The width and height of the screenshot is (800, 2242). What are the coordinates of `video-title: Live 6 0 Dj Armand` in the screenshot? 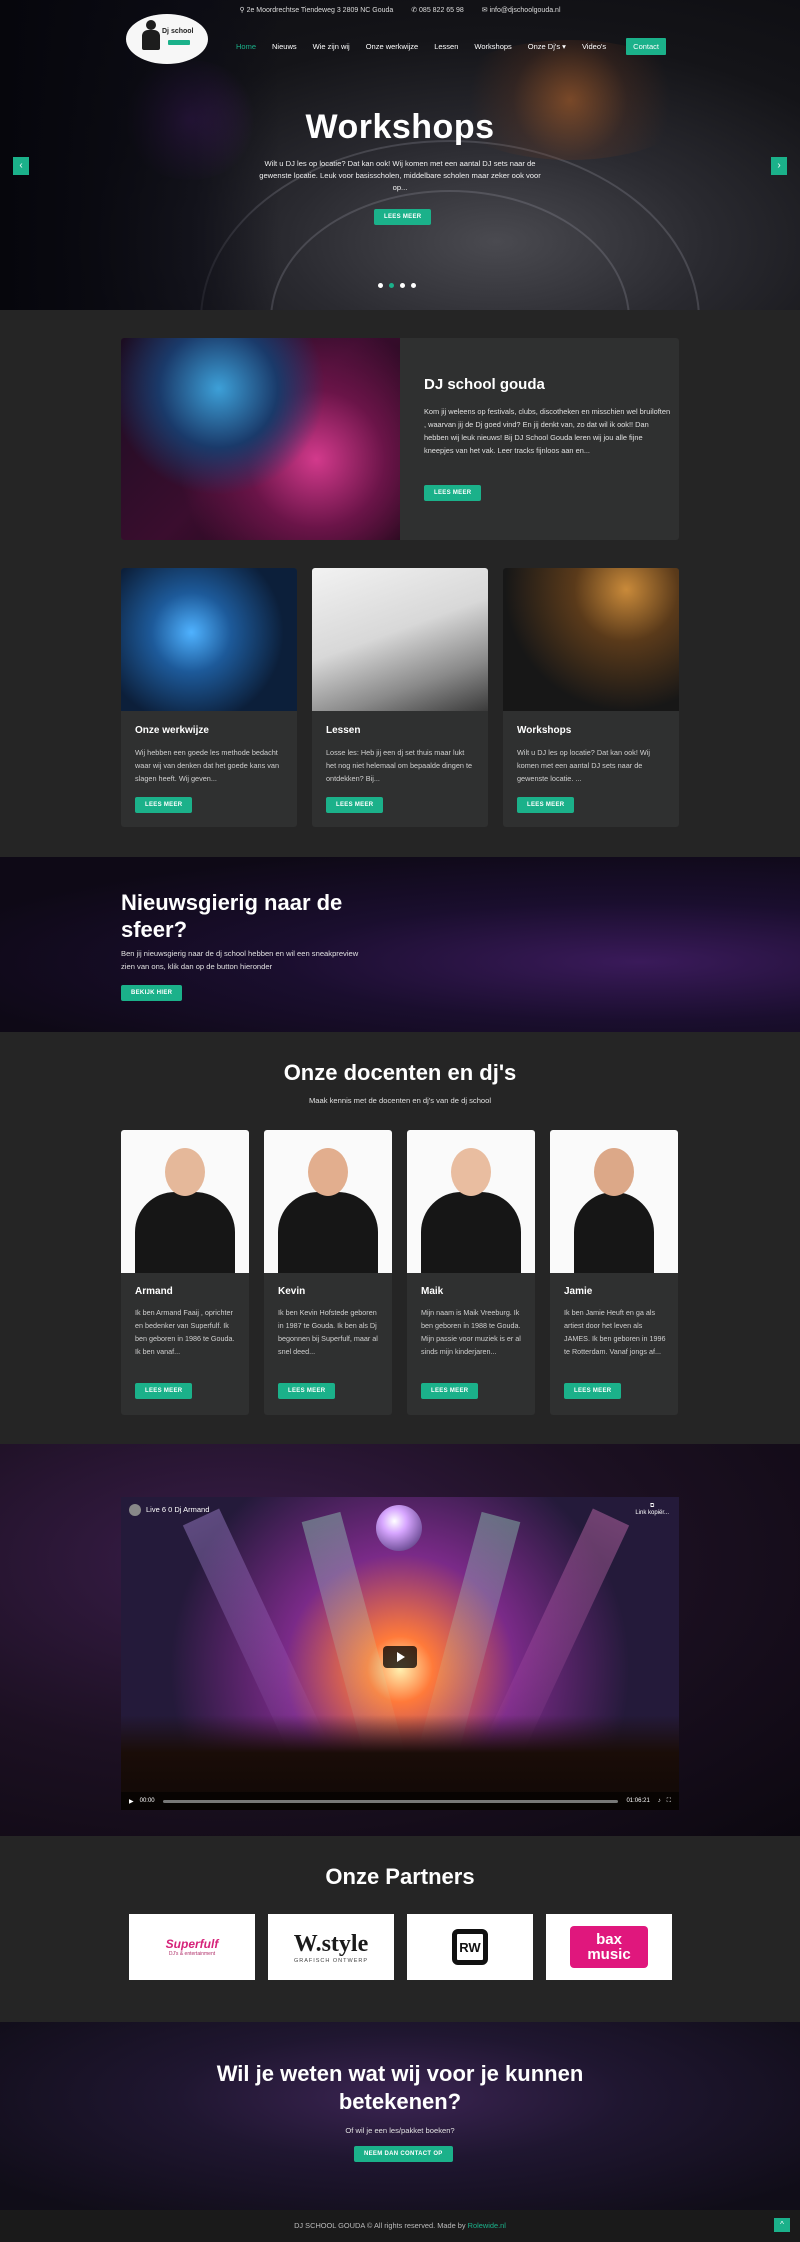 It's located at (169, 1510).